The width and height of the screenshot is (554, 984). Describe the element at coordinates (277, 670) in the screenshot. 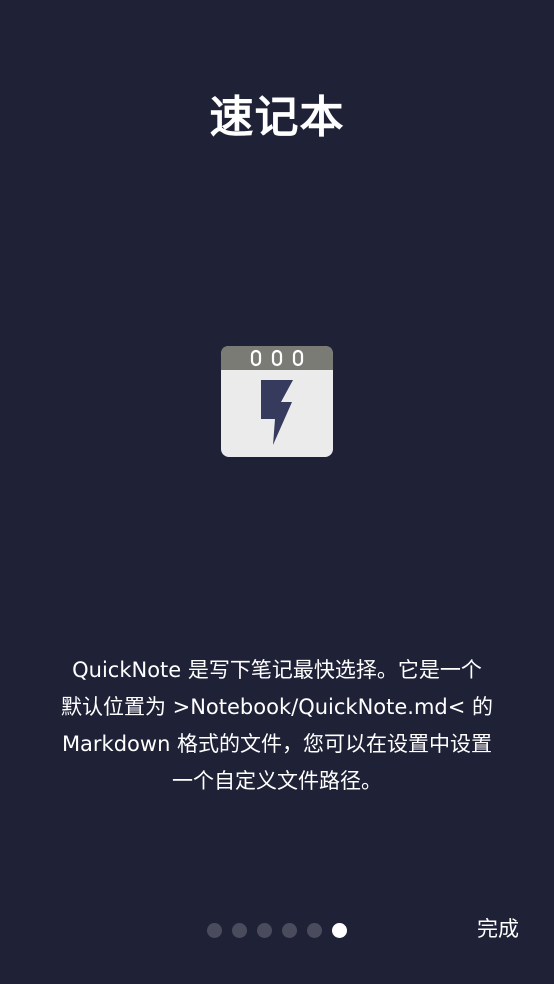

I see `description-line: QuickNote 是写下笔记最快选择。它是一个` at that location.